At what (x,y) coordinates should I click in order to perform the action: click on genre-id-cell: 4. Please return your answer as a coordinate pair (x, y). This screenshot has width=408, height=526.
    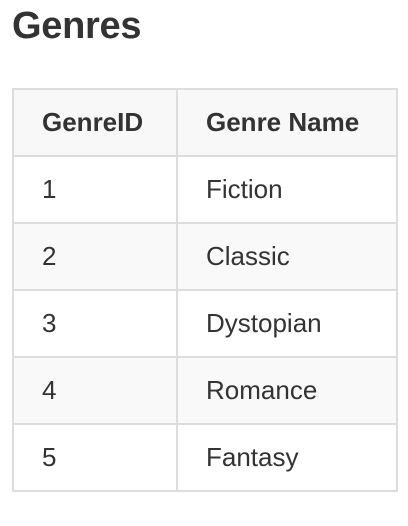
    Looking at the image, I should click on (95, 390).